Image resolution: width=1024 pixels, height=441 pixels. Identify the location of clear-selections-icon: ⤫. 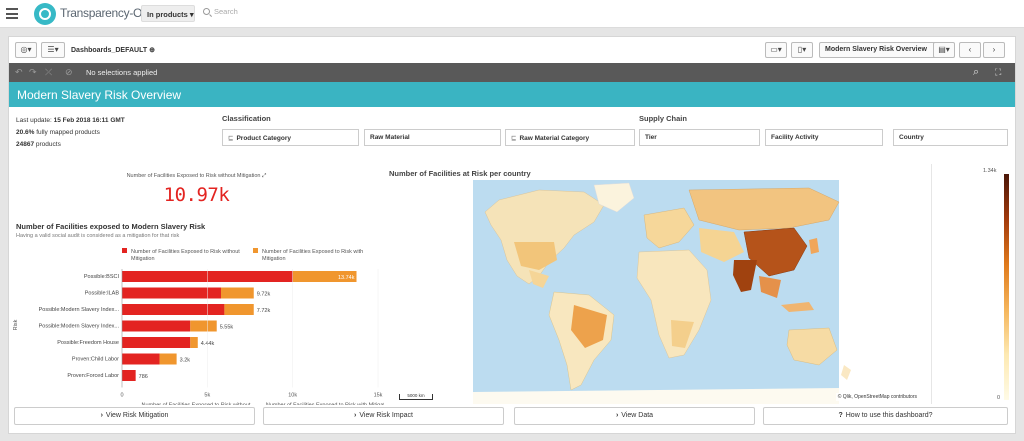
(48, 72).